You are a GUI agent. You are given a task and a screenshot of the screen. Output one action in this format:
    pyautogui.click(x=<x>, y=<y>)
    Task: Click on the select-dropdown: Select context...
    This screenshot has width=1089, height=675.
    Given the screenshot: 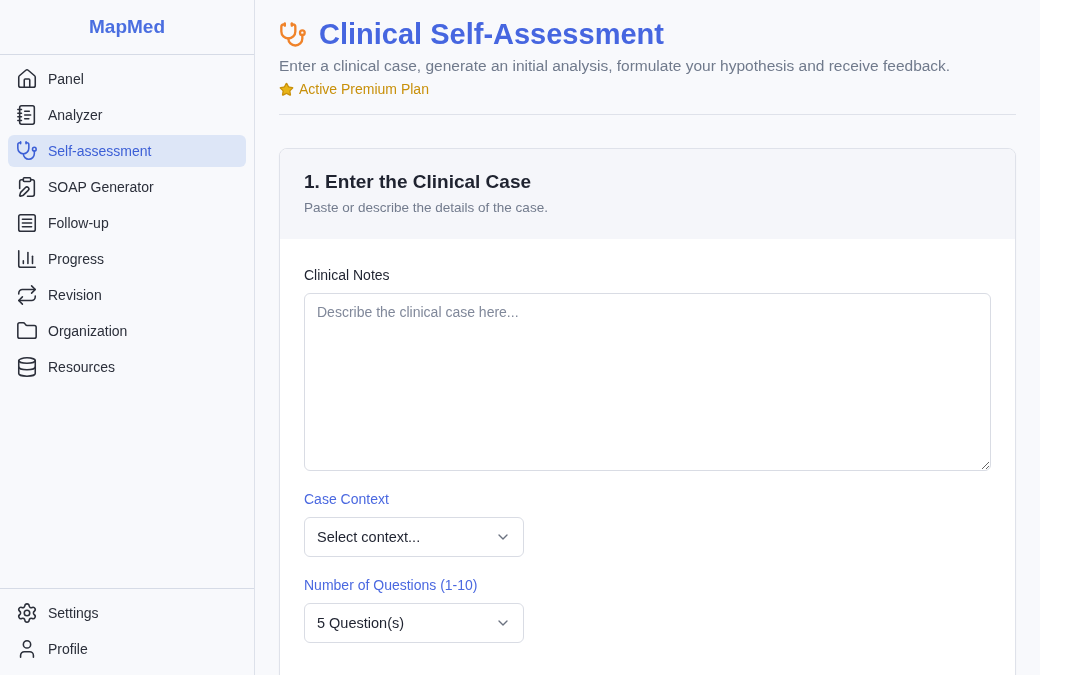 What is the action you would take?
    pyautogui.click(x=414, y=537)
    